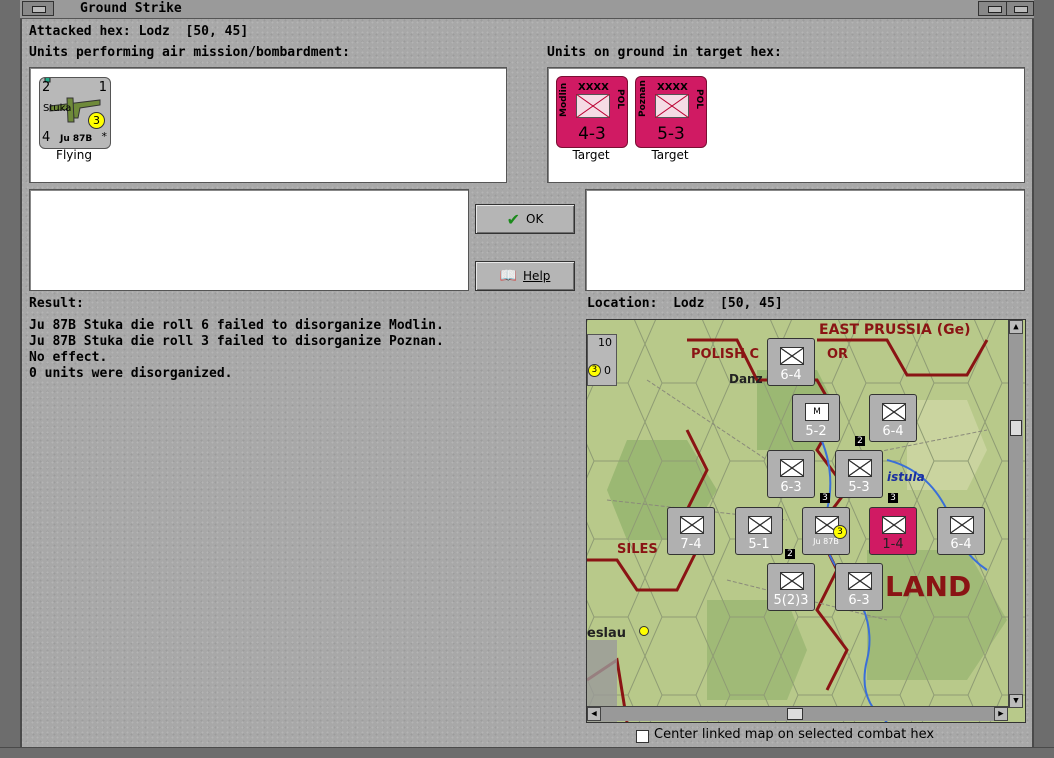 Image resolution: width=1054 pixels, height=758 pixels. Describe the element at coordinates (537, 276) in the screenshot. I see `help-label: Help` at that location.